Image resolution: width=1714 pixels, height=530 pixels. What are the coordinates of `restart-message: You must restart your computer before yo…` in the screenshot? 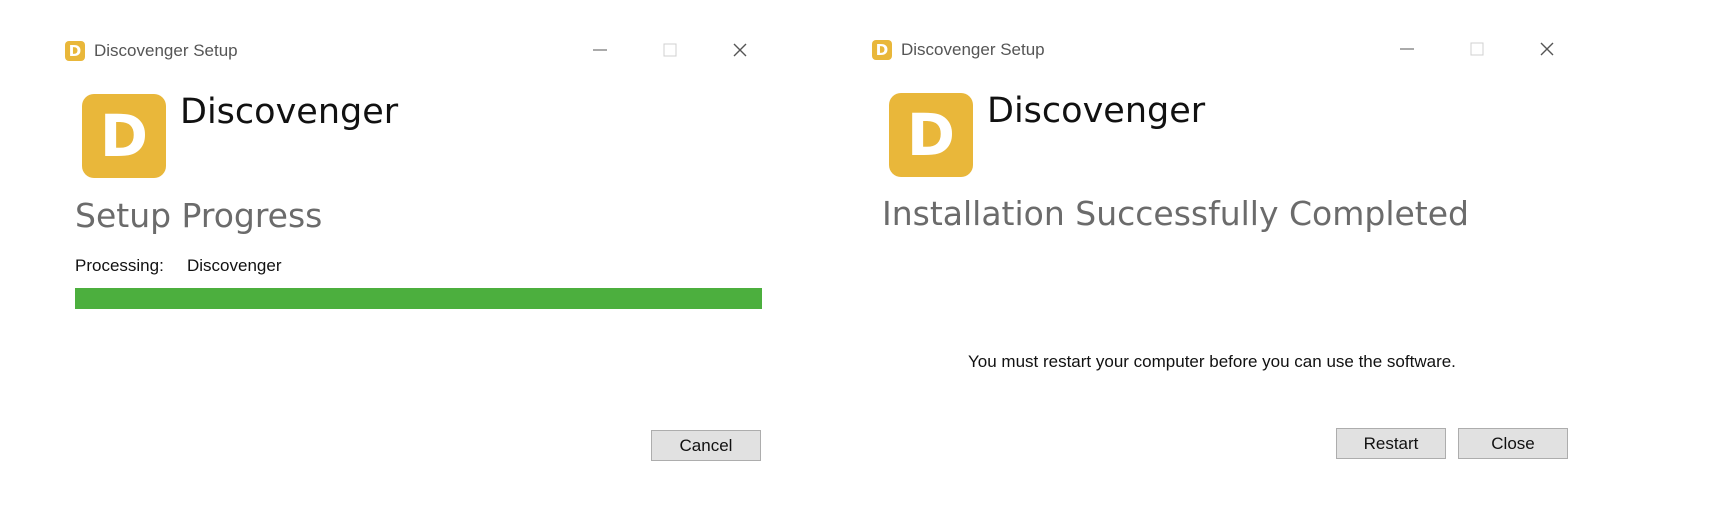 It's located at (1212, 361).